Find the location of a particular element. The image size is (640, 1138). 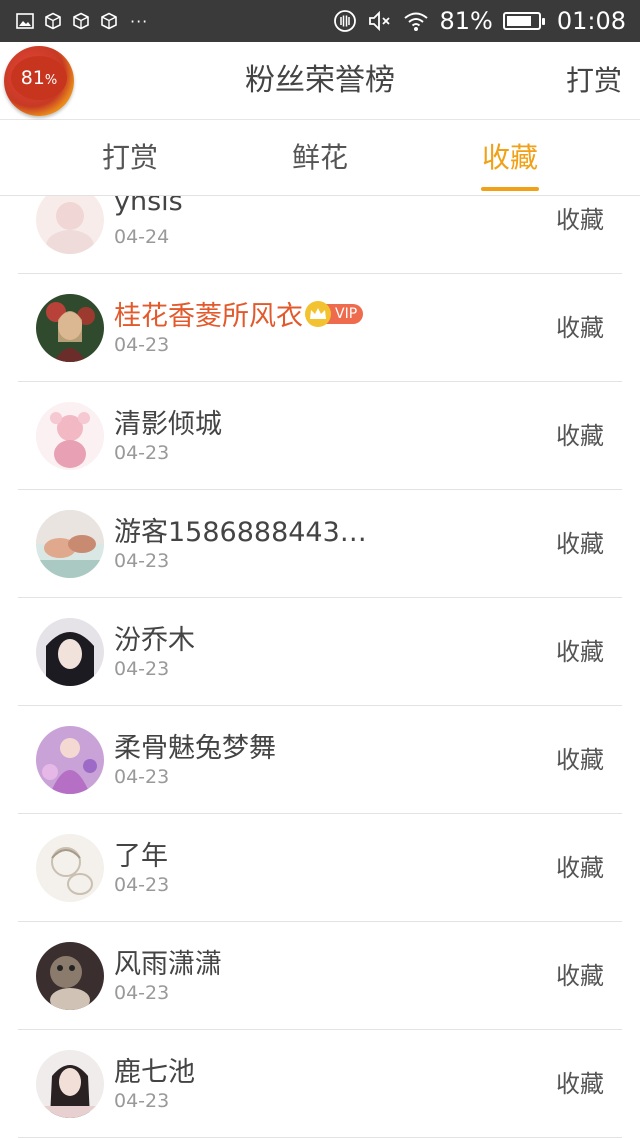

crown-icon is located at coordinates (318, 313).